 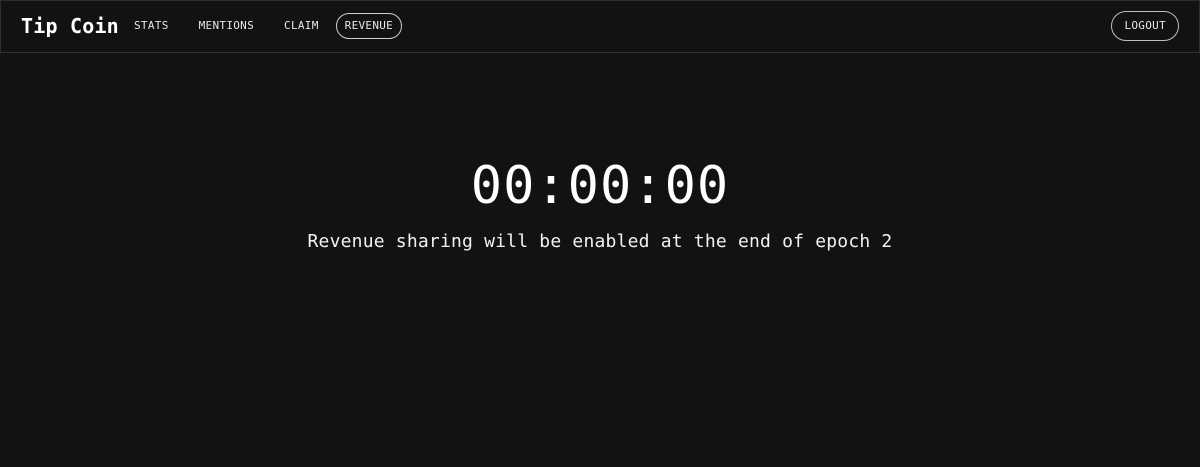 What do you see at coordinates (226, 26) in the screenshot?
I see `nav-item-mentions: MENTIONS` at bounding box center [226, 26].